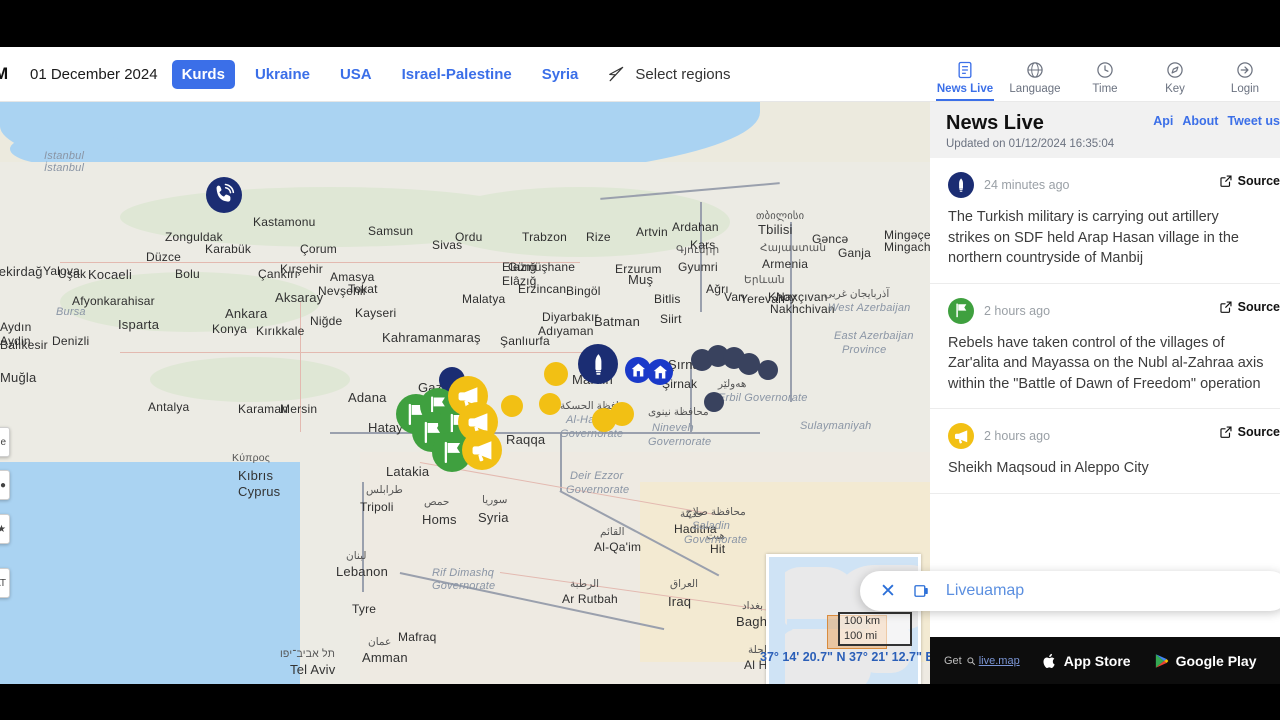  Describe the element at coordinates (417, 637) in the screenshot. I see `map-label: Mafraq` at that location.